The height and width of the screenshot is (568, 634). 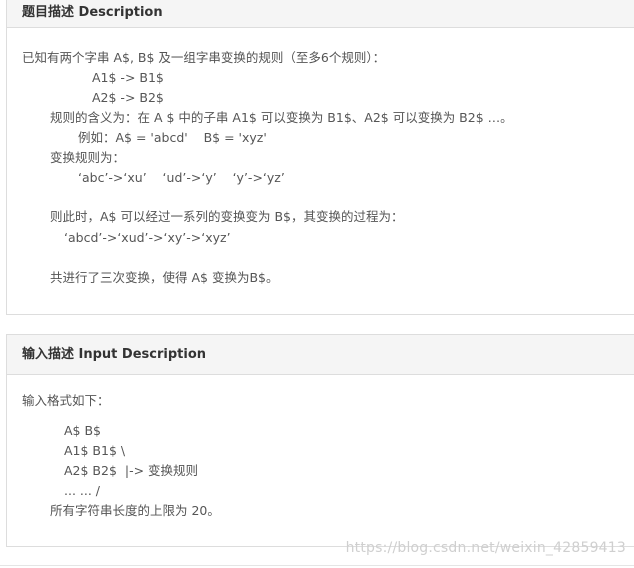 I want to click on description-title: 题目描述 Description, so click(x=92, y=12).